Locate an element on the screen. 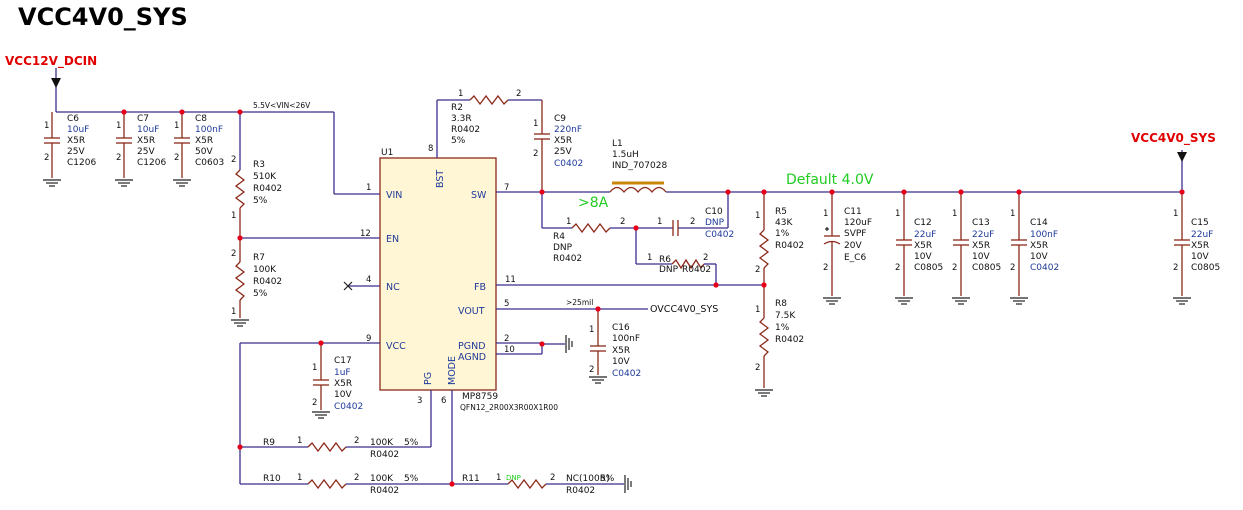 Image resolution: width=1243 pixels, height=510 pixels. svg-text: 120uF is located at coordinates (858, 223).